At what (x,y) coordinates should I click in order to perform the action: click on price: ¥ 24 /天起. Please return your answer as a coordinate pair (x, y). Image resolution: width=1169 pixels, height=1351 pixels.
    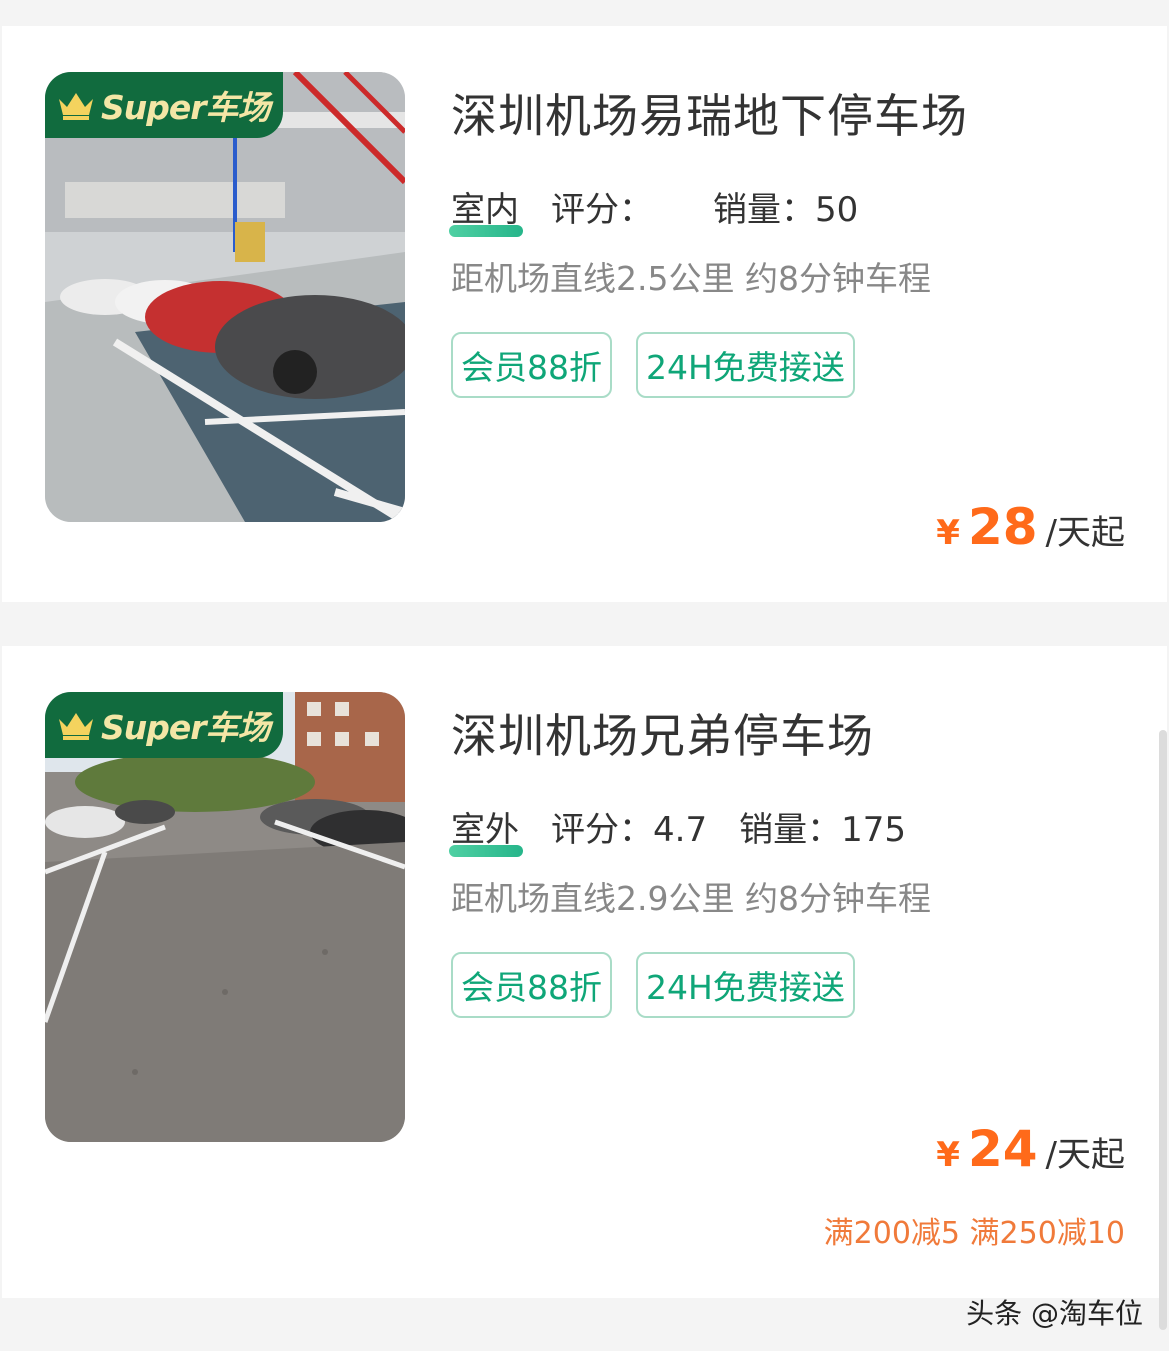
    Looking at the image, I should click on (1030, 1149).